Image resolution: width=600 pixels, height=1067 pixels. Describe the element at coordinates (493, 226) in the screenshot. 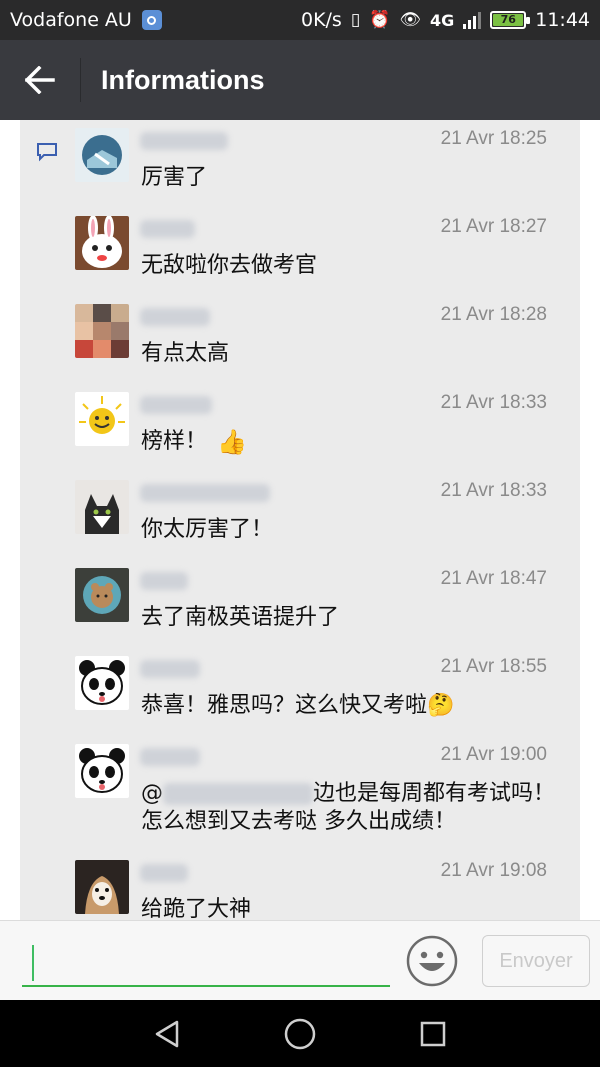

I see `comment-time: 21 Avr 18:27` at that location.